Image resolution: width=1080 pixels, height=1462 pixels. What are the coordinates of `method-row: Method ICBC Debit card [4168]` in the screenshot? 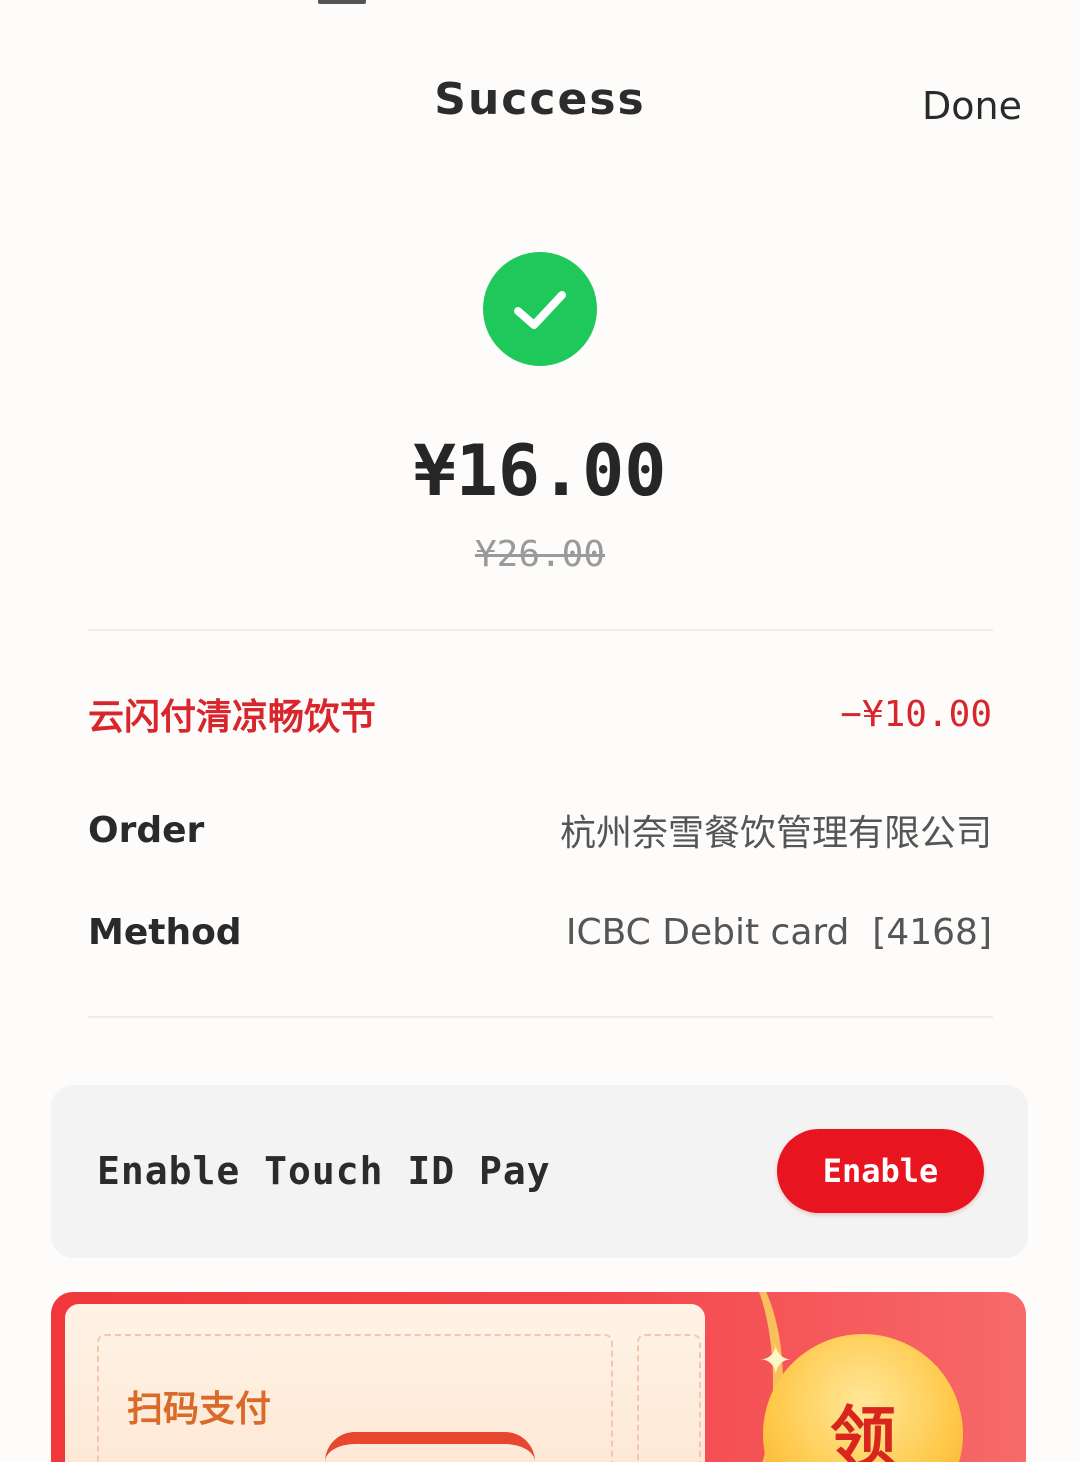 It's located at (540, 932).